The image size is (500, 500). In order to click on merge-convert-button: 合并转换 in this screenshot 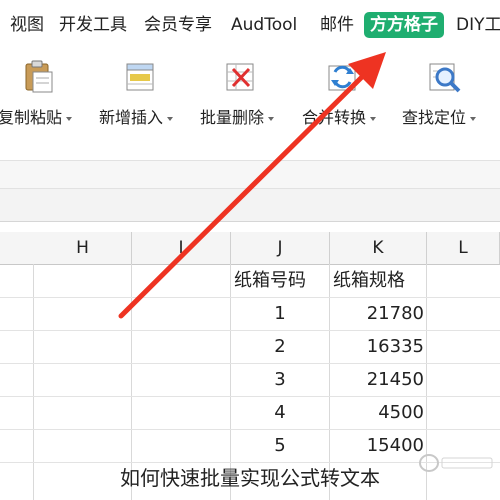, I will do `click(339, 116)`.